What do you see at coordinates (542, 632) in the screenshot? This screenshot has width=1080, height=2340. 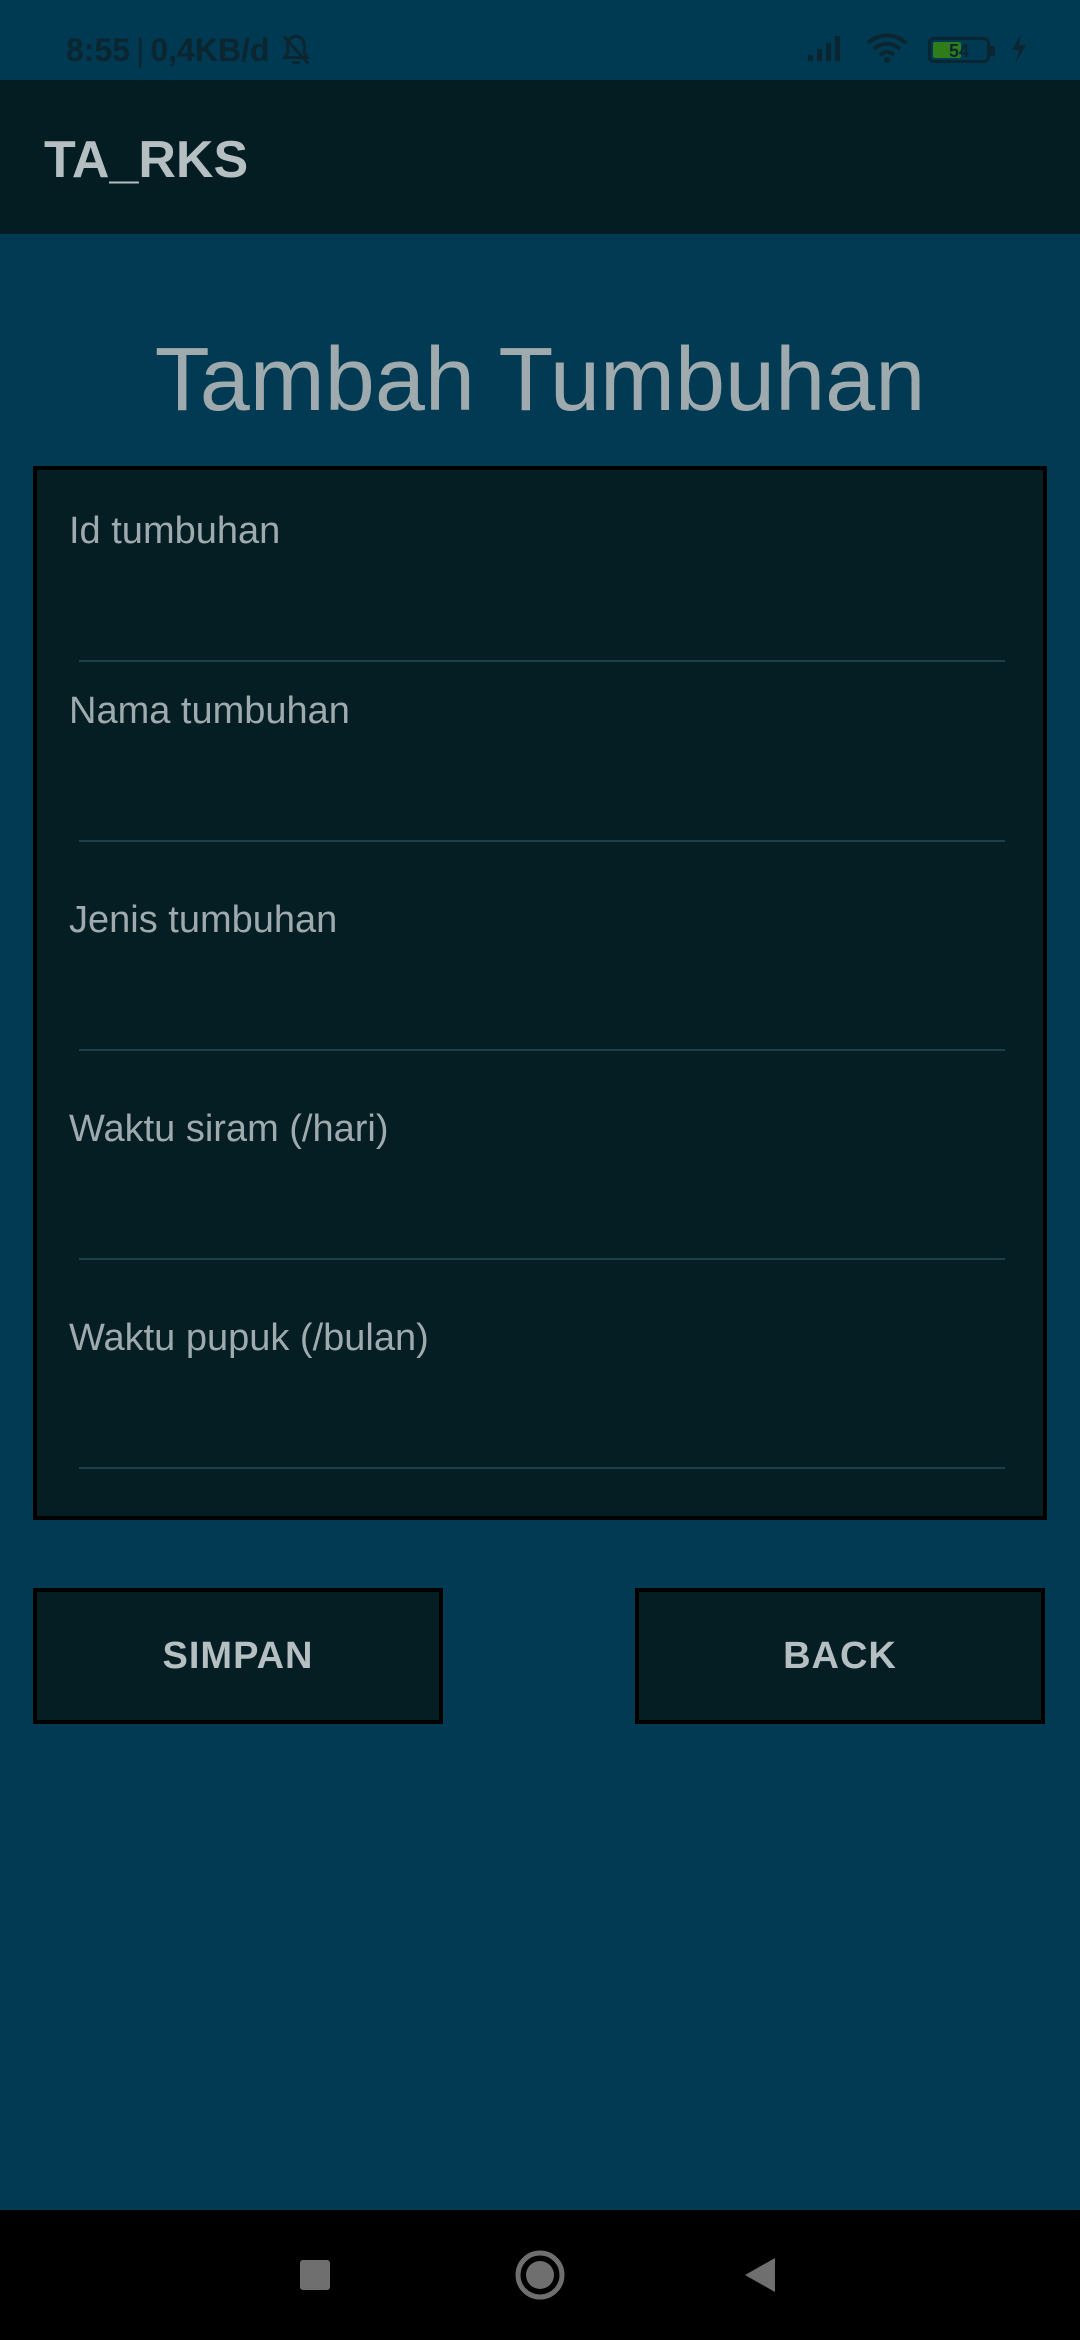 I see `id-tumbuhan-input` at bounding box center [542, 632].